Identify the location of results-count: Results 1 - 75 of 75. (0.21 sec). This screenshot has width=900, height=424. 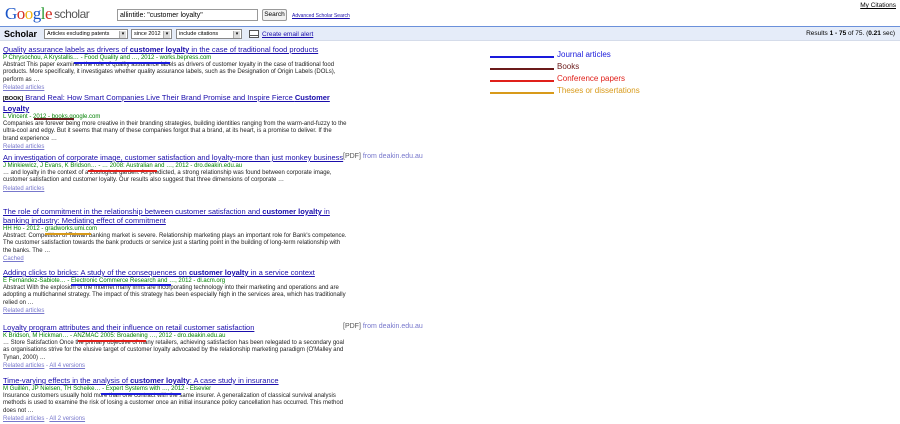
(850, 33).